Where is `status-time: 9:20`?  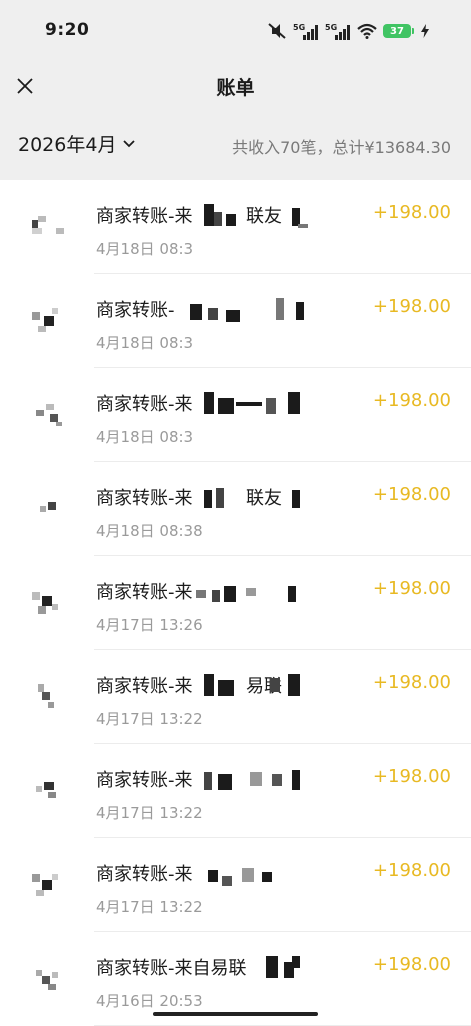 status-time: 9:20 is located at coordinates (67, 30).